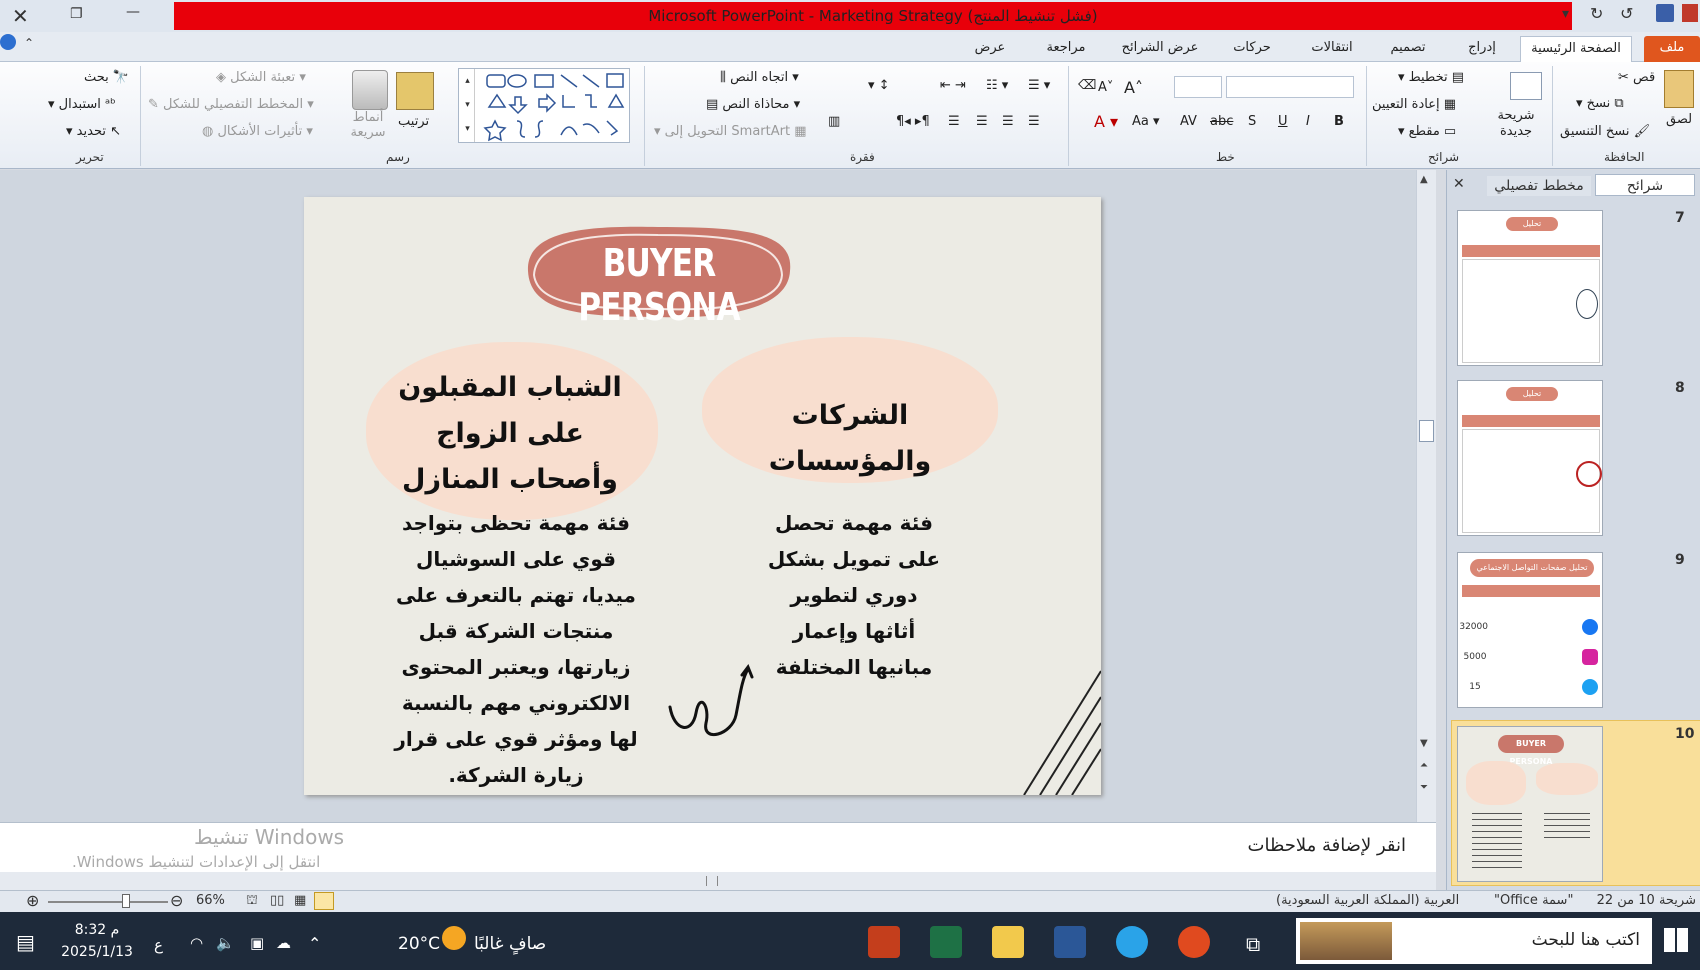 The width and height of the screenshot is (1700, 970). What do you see at coordinates (1160, 49) in the screenshot?
I see `tab-slideshow: عرض الشرائح` at bounding box center [1160, 49].